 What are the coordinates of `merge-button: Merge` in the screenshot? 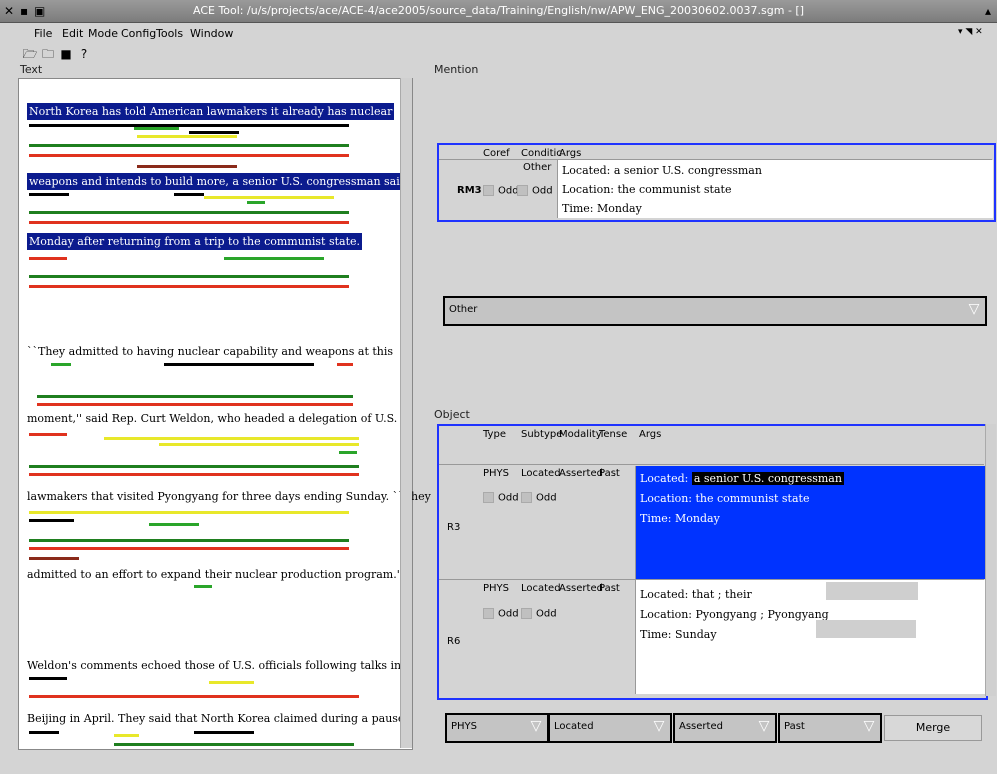 It's located at (933, 728).